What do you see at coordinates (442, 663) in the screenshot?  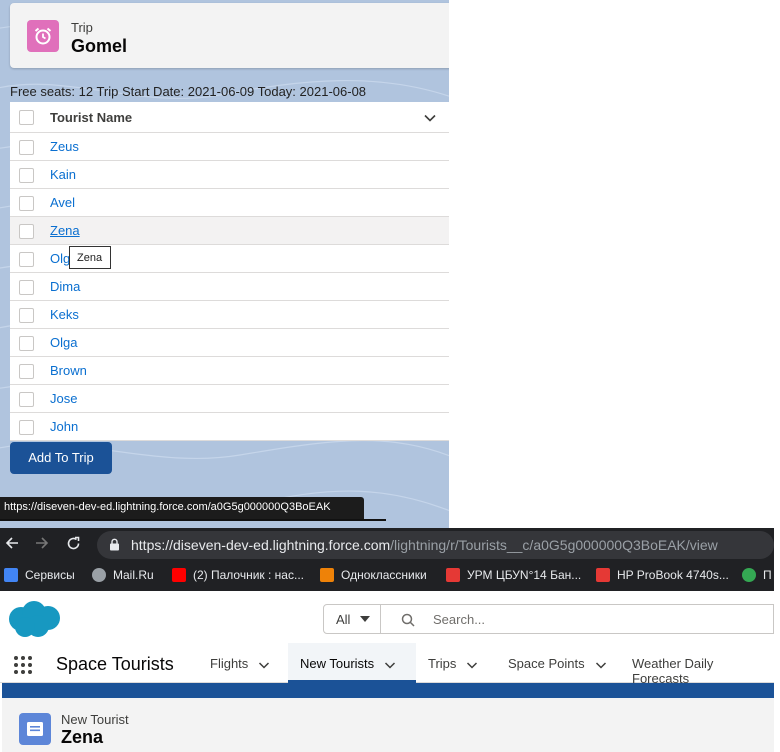 I see `nav-tab-label: Trips` at bounding box center [442, 663].